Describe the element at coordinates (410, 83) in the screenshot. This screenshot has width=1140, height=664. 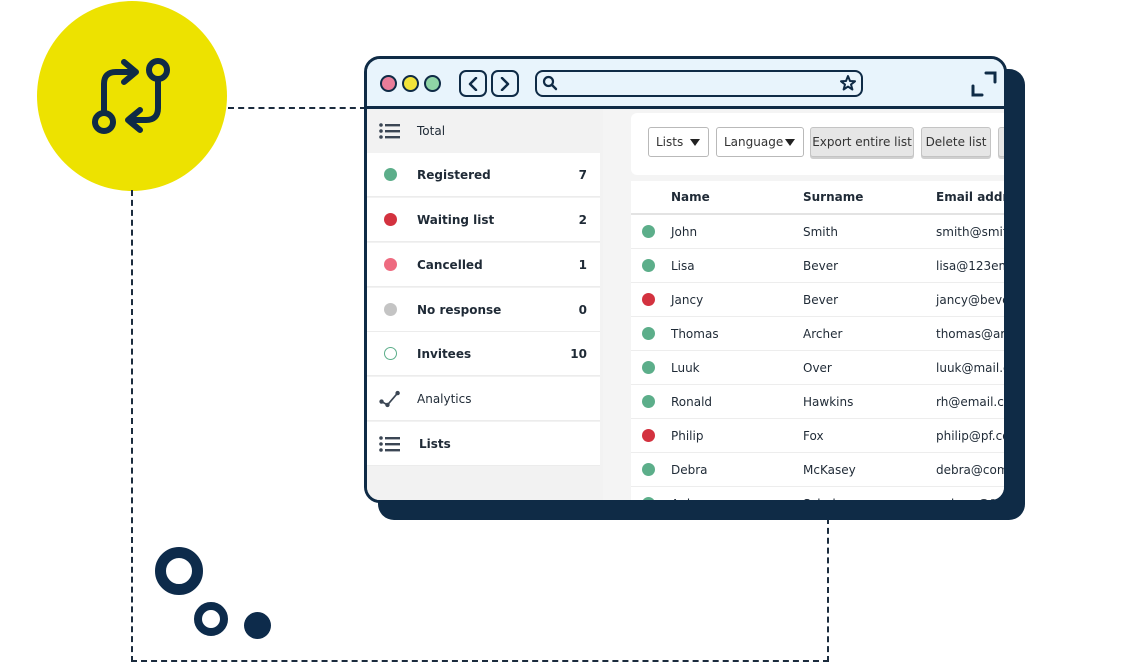
I see `minimize-window-button` at that location.